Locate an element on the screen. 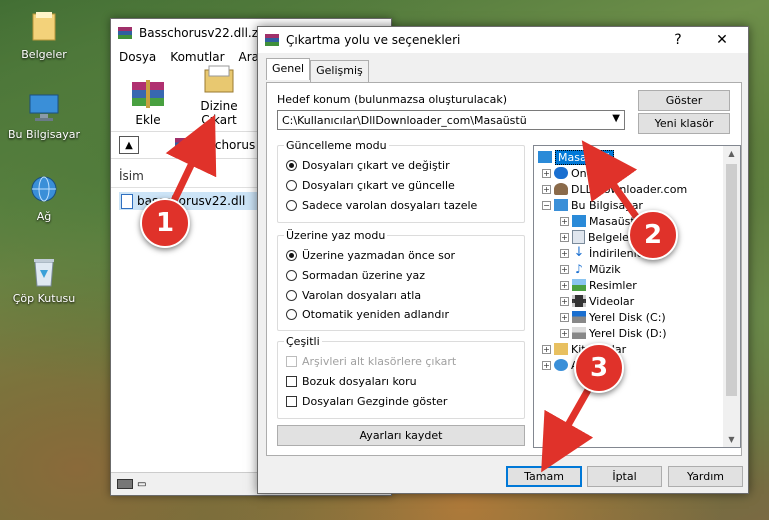 Image resolution: width=769 pixels, height=520 pixels. tab-general: Genel is located at coordinates (288, 69).